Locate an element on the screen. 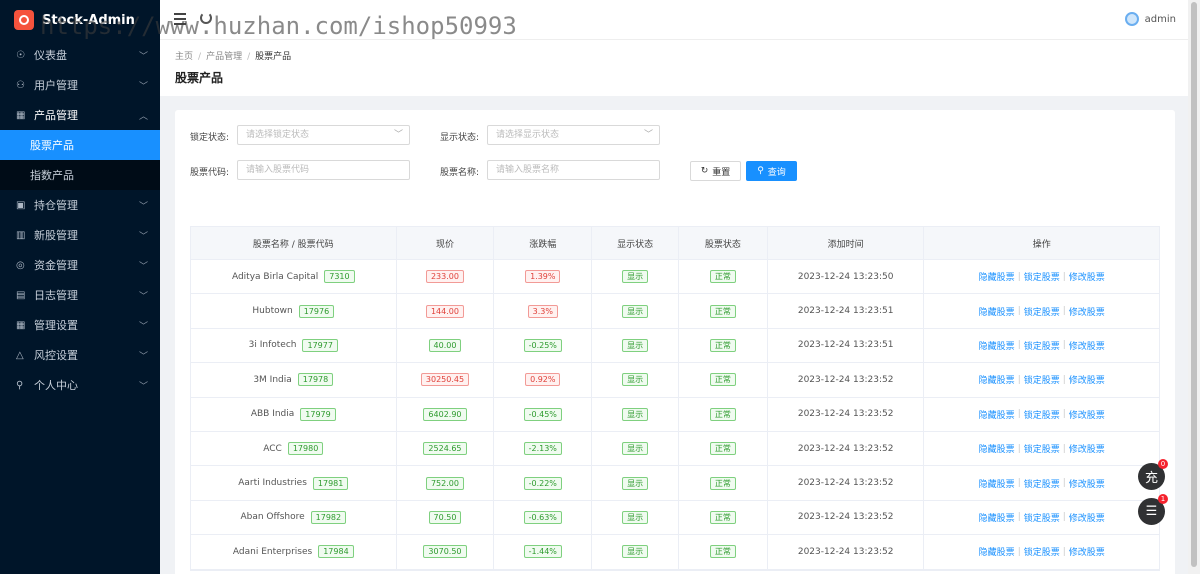 This screenshot has height=574, width=1200. stock-name: Aban Offshore is located at coordinates (272, 517).